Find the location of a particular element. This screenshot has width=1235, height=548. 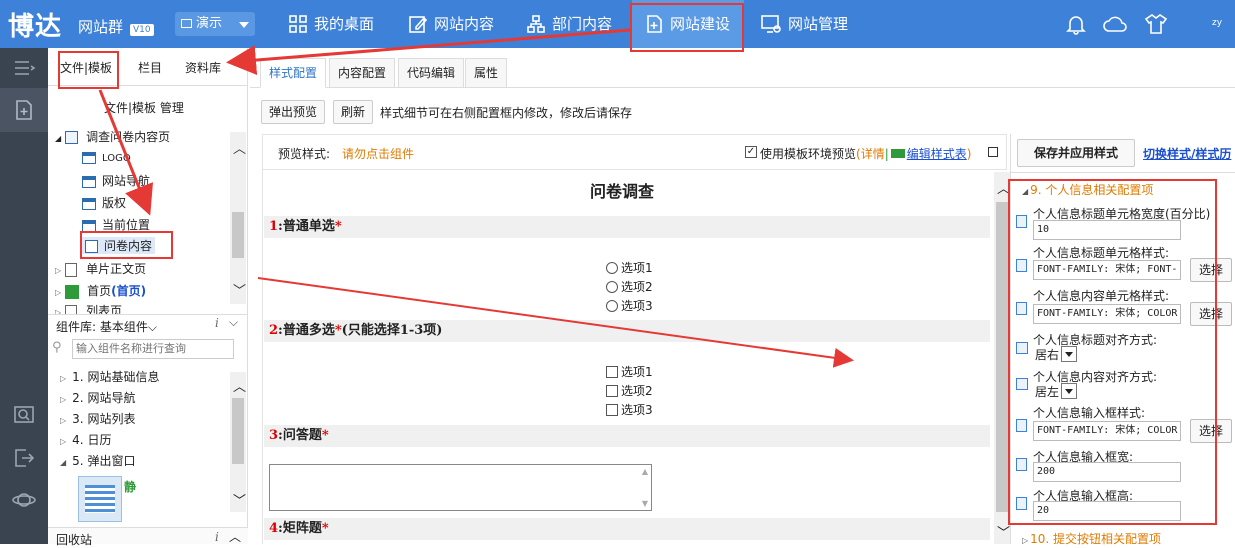

component-item: ▷ 2. 网站导航 is located at coordinates (97, 397).